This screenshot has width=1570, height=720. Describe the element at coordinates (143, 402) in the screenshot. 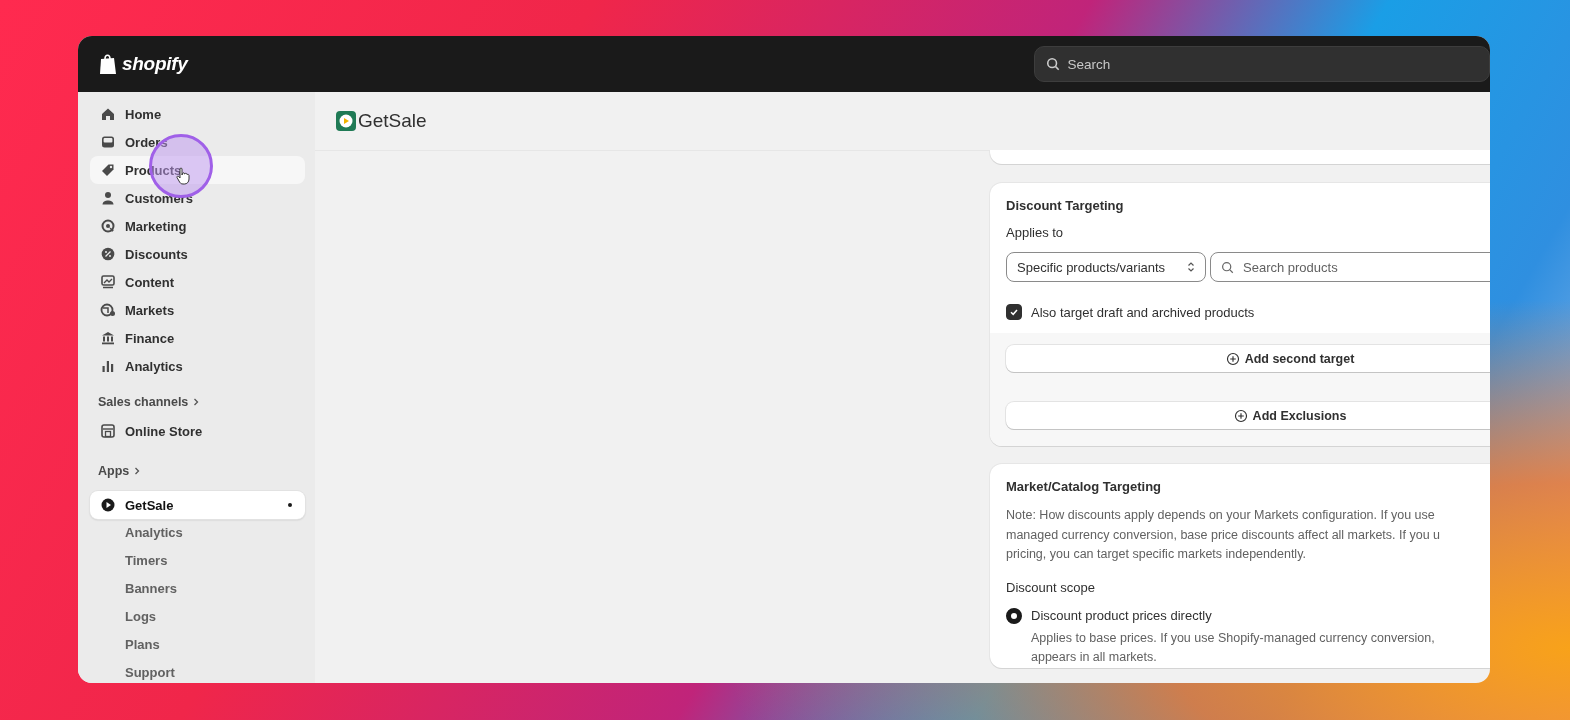

I see `section-heading: Sales channels` at that location.